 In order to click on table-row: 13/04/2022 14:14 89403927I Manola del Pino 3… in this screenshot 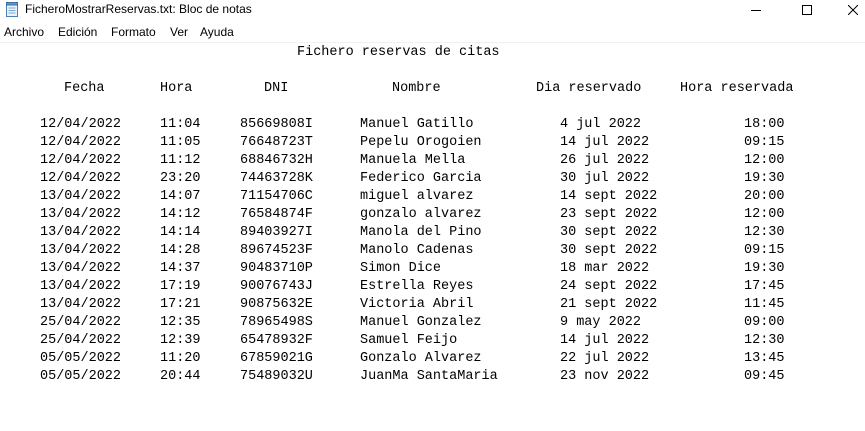, I will do `click(432, 233)`.